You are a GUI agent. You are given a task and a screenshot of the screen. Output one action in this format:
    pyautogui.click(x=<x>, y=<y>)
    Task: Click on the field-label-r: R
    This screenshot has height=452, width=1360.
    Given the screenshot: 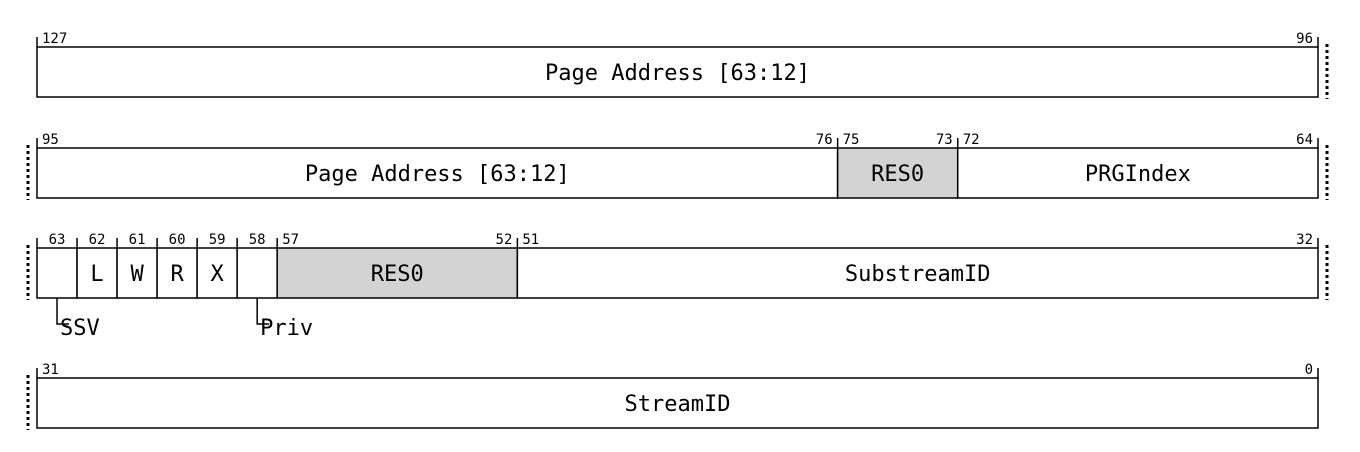 What is the action you would take?
    pyautogui.click(x=177, y=274)
    